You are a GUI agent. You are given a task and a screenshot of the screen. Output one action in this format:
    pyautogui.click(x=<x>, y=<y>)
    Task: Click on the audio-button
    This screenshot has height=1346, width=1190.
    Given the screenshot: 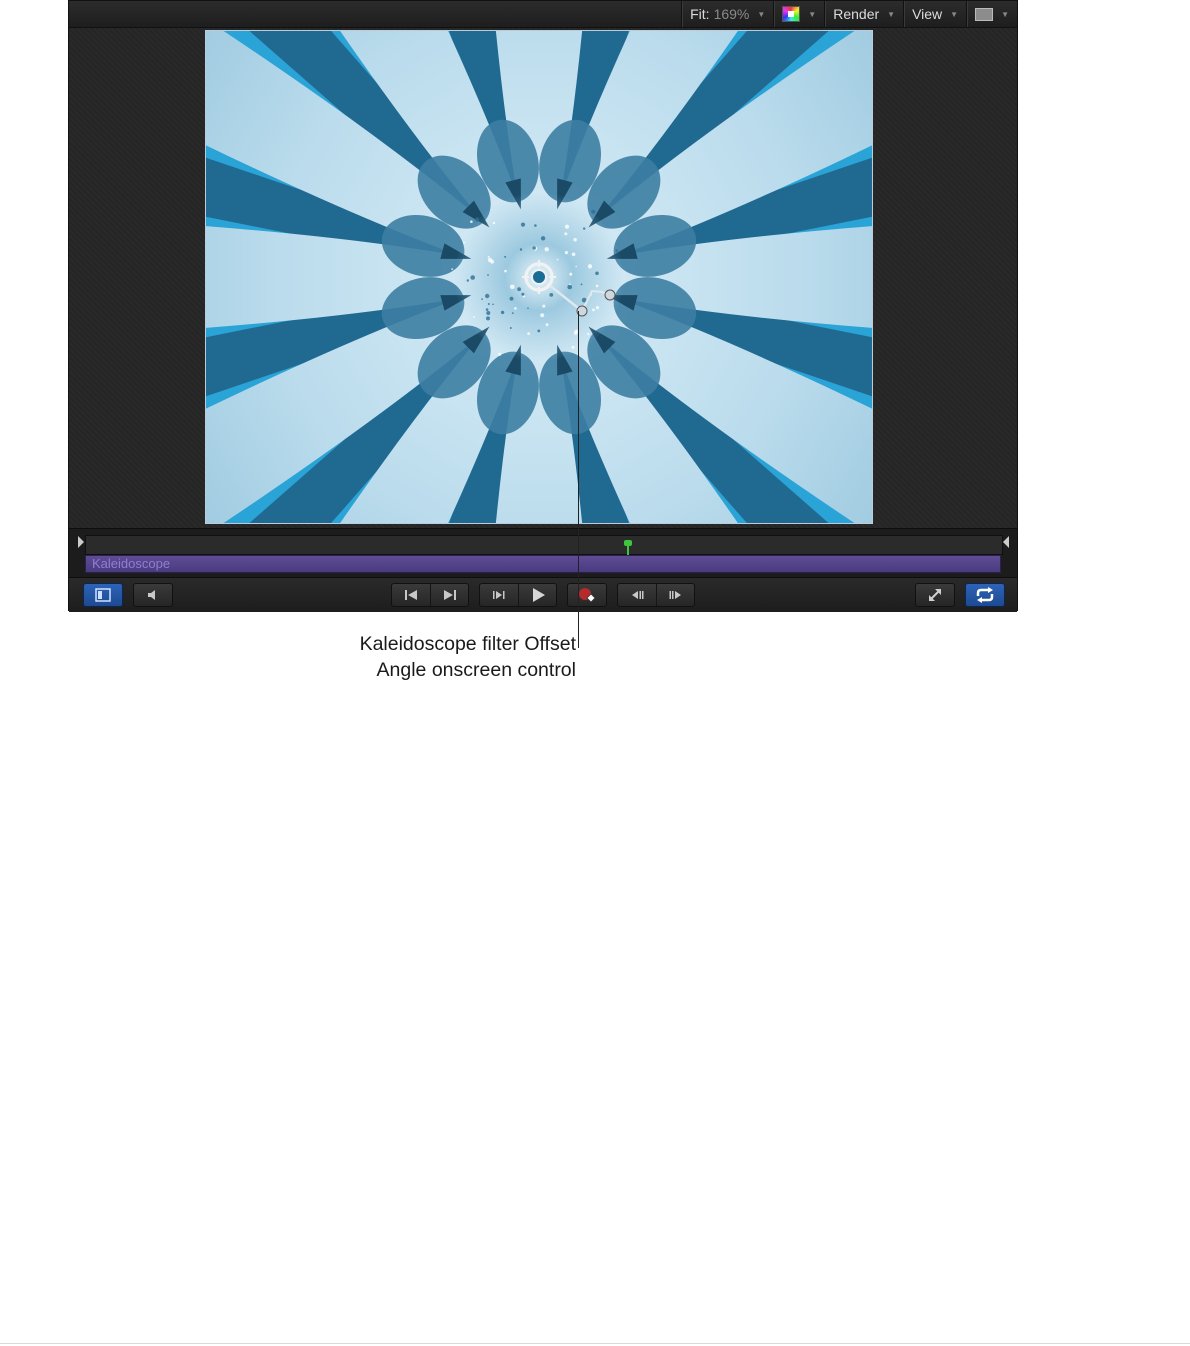 What is the action you would take?
    pyautogui.click(x=153, y=595)
    